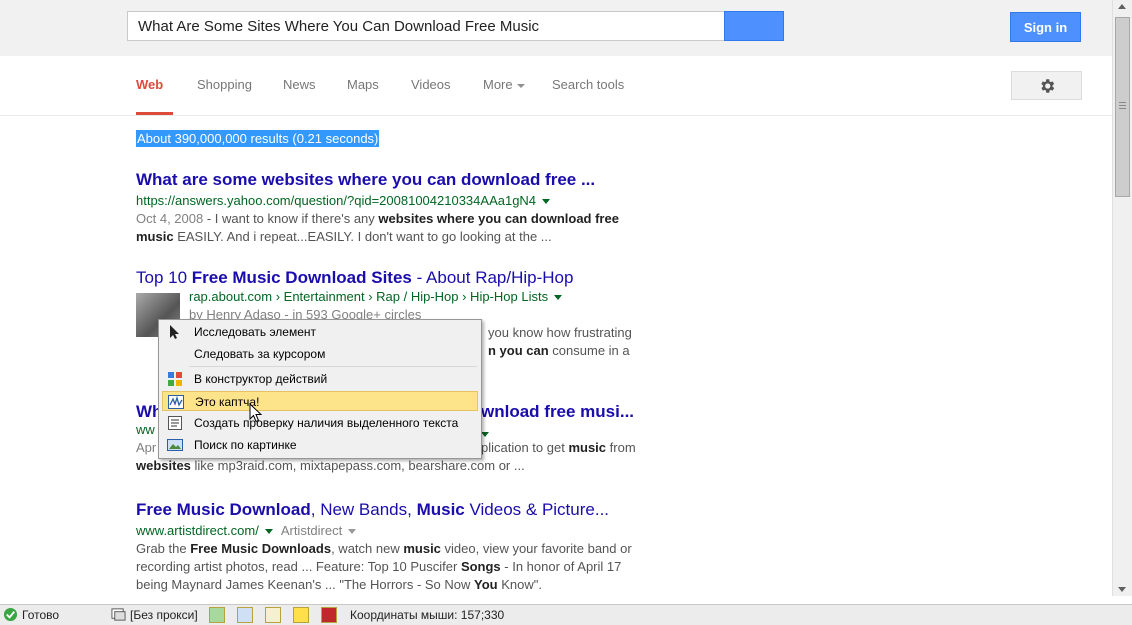 This screenshot has width=1132, height=625. I want to click on menu-item-action-builder: В конструктор действий, so click(320, 379).